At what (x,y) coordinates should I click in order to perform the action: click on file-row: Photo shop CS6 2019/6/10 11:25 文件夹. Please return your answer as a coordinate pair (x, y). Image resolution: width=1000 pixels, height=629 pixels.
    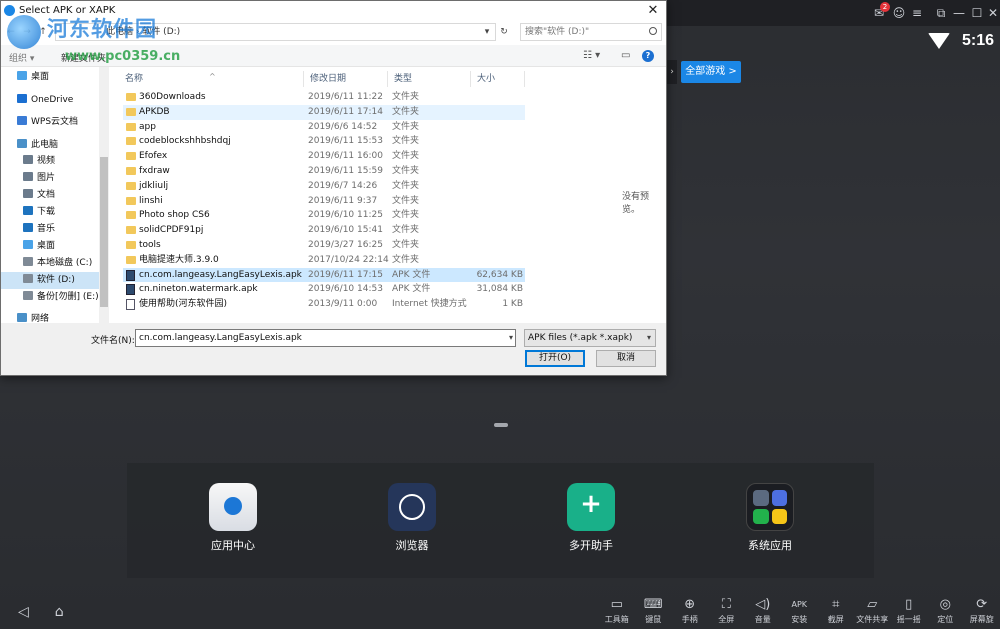
    Looking at the image, I should click on (324, 215).